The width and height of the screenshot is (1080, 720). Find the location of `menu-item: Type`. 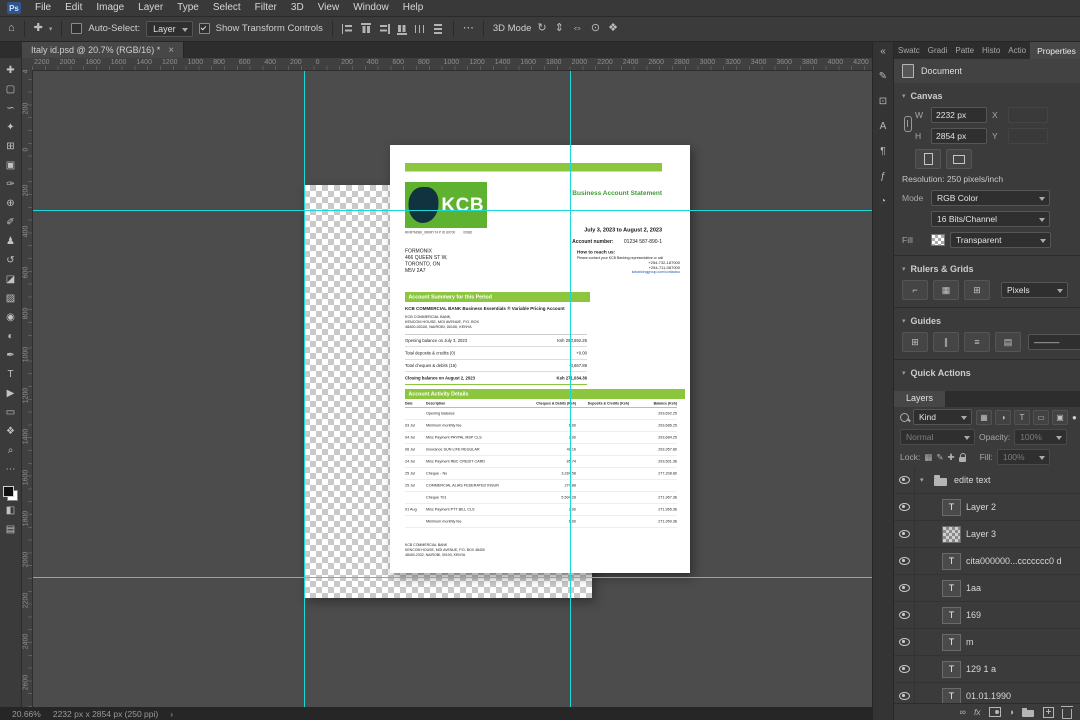

menu-item: Type is located at coordinates (188, 8).